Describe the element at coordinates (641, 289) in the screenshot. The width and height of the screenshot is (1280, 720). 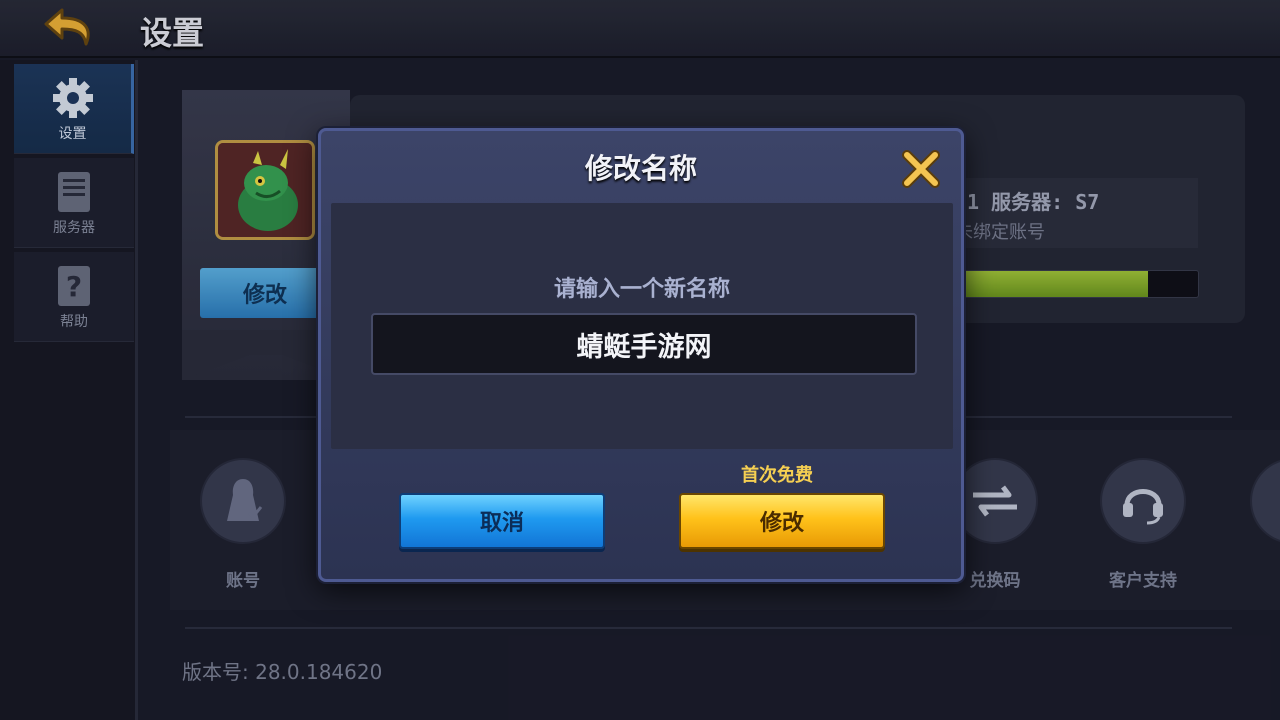
I see `rename-prompt: 请输入一个新名称` at that location.